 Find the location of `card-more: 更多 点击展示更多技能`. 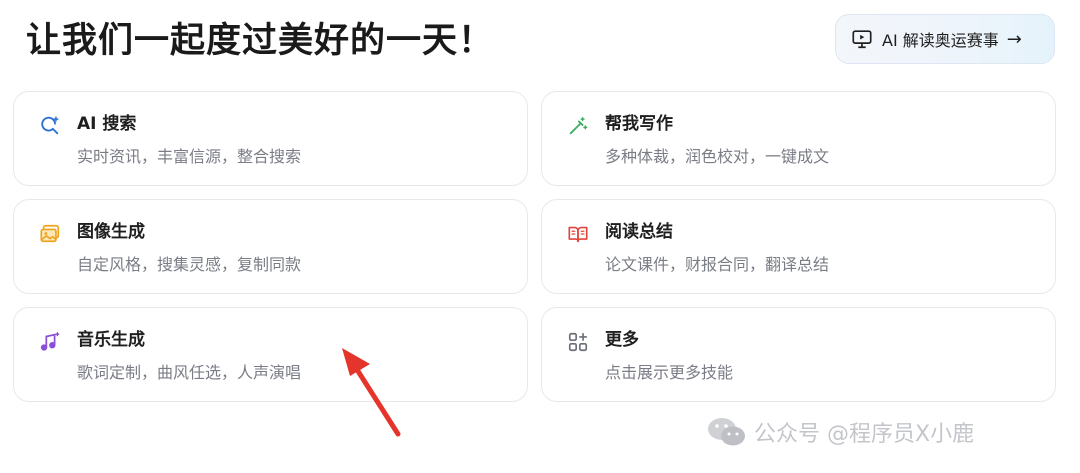

card-more: 更多 点击展示更多技能 is located at coordinates (798, 354).